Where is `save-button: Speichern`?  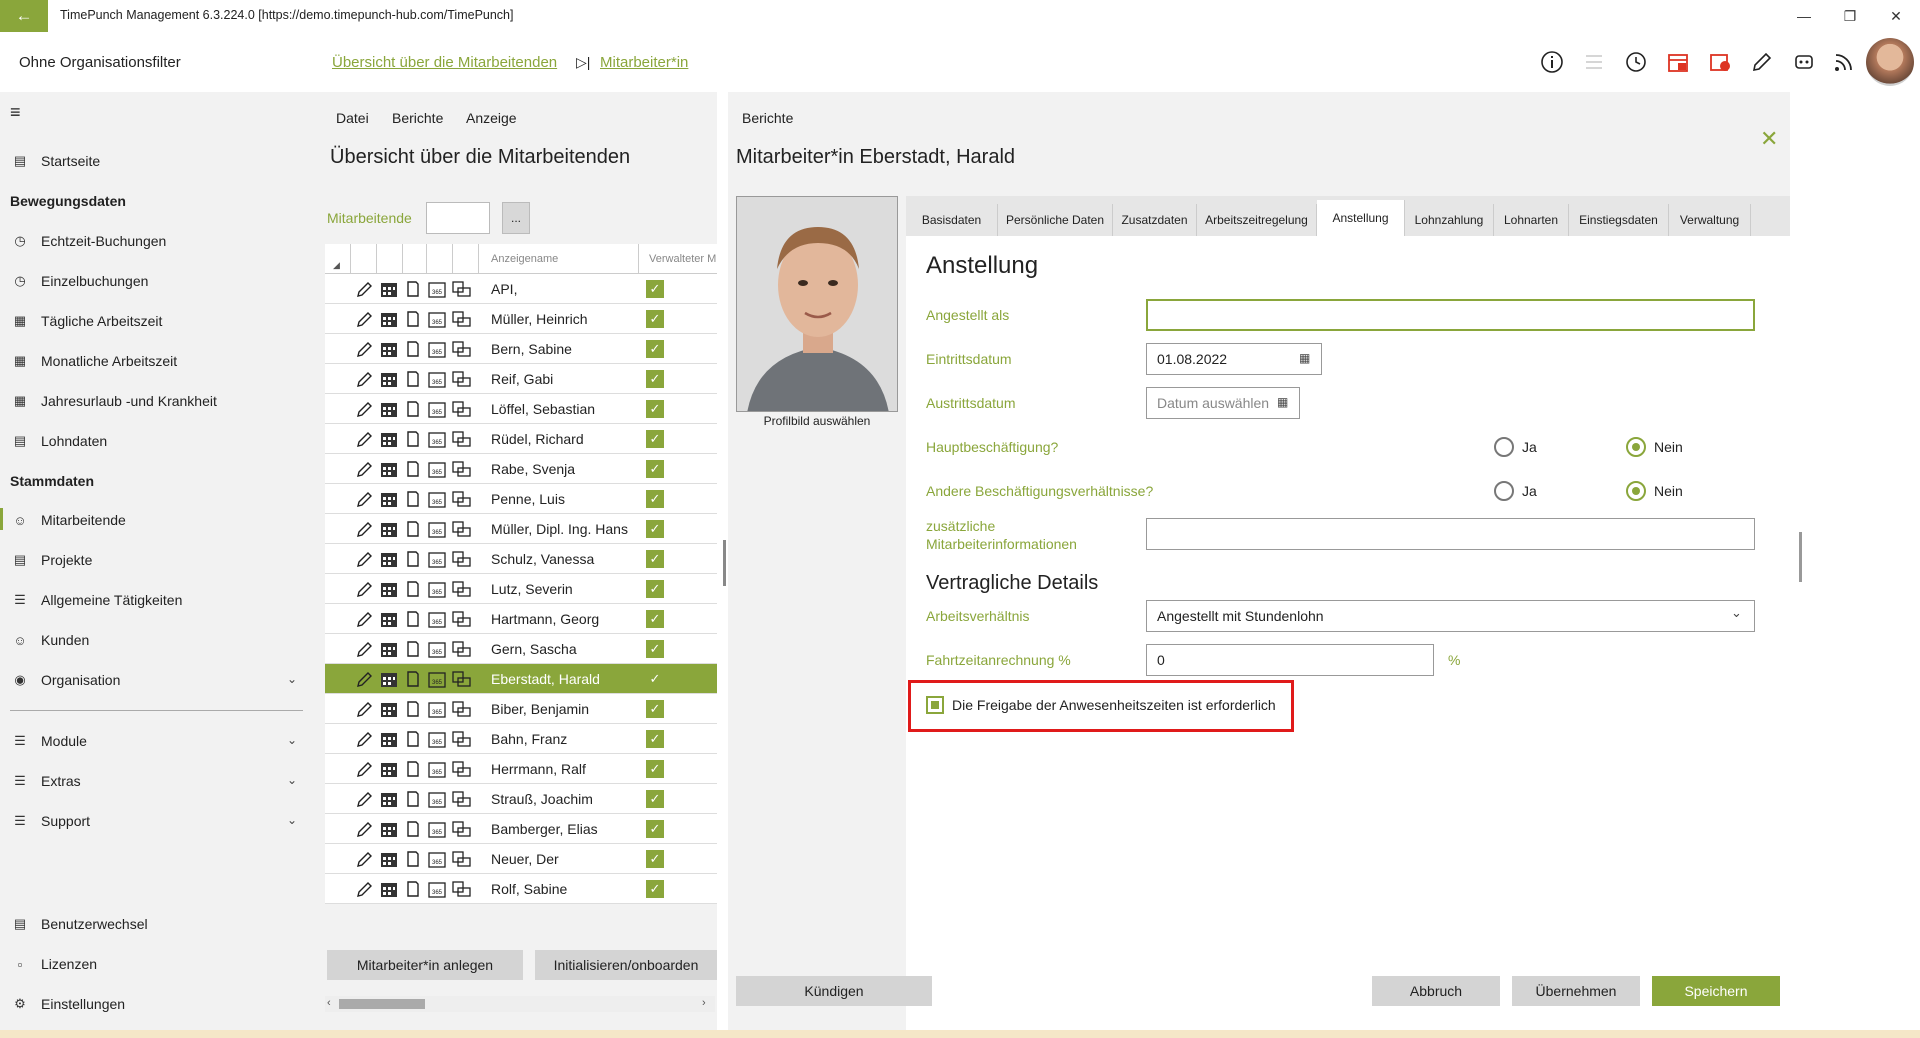
save-button: Speichern is located at coordinates (1716, 991).